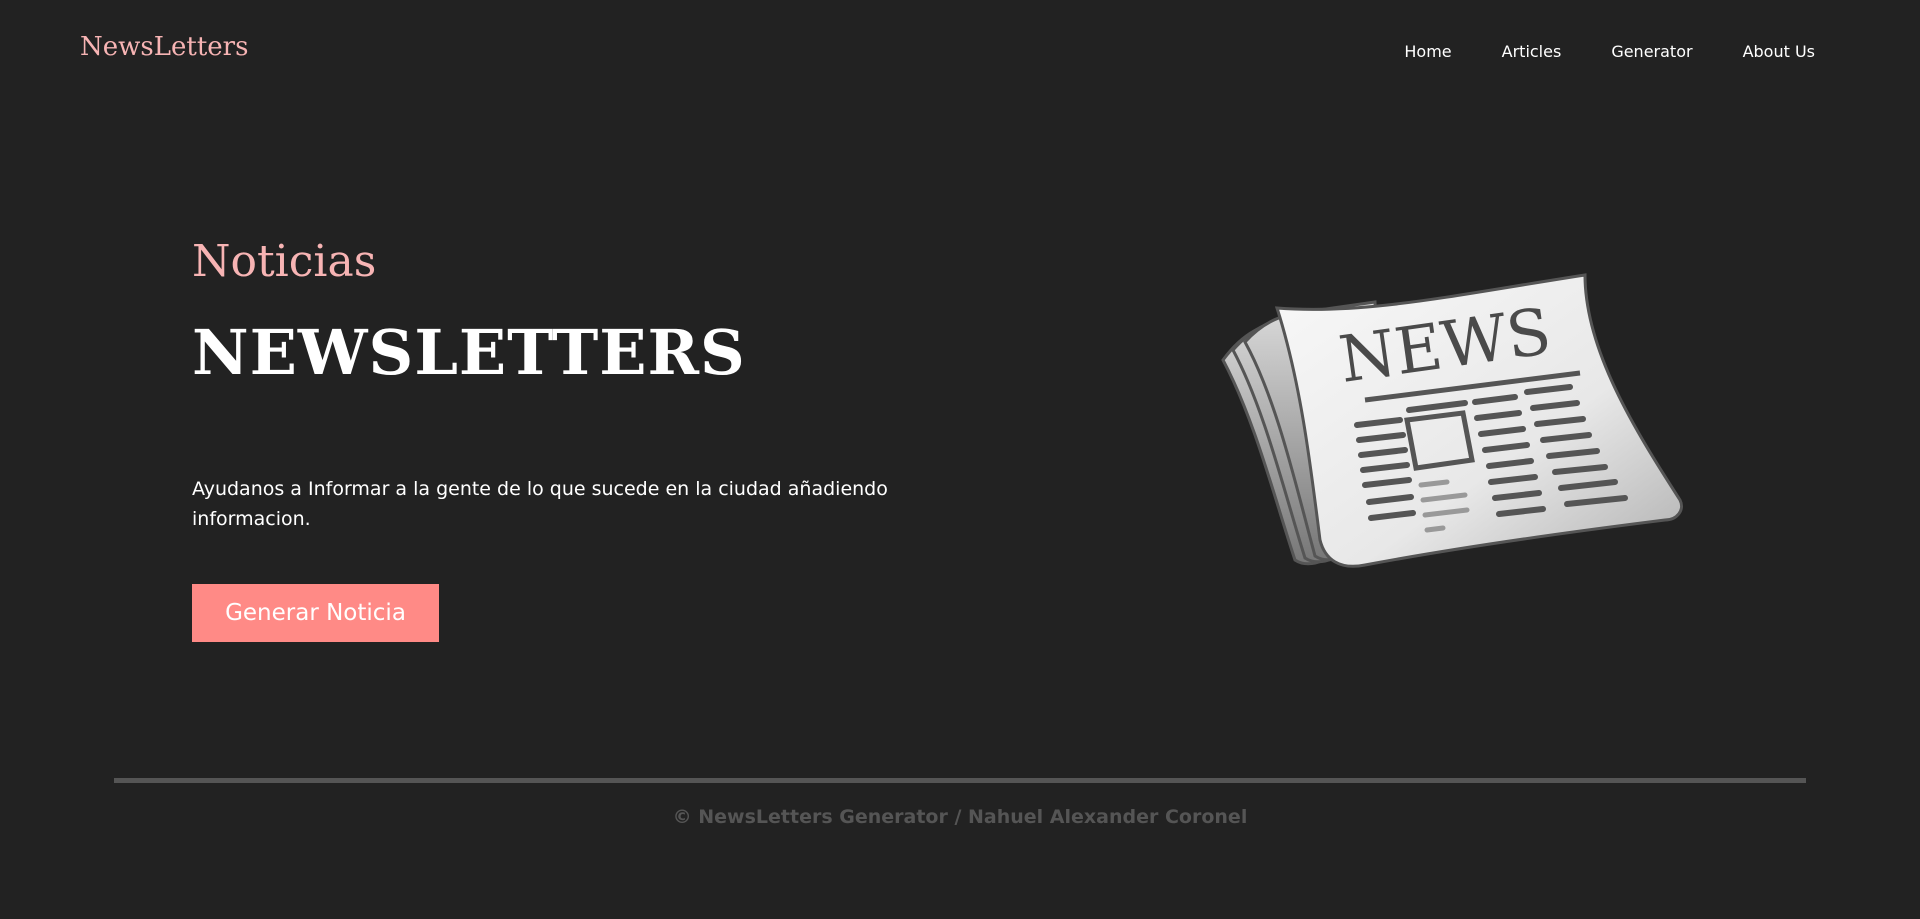 The width and height of the screenshot is (1920, 919). Describe the element at coordinates (1427, 51) in the screenshot. I see `nav-home-link: Home` at that location.